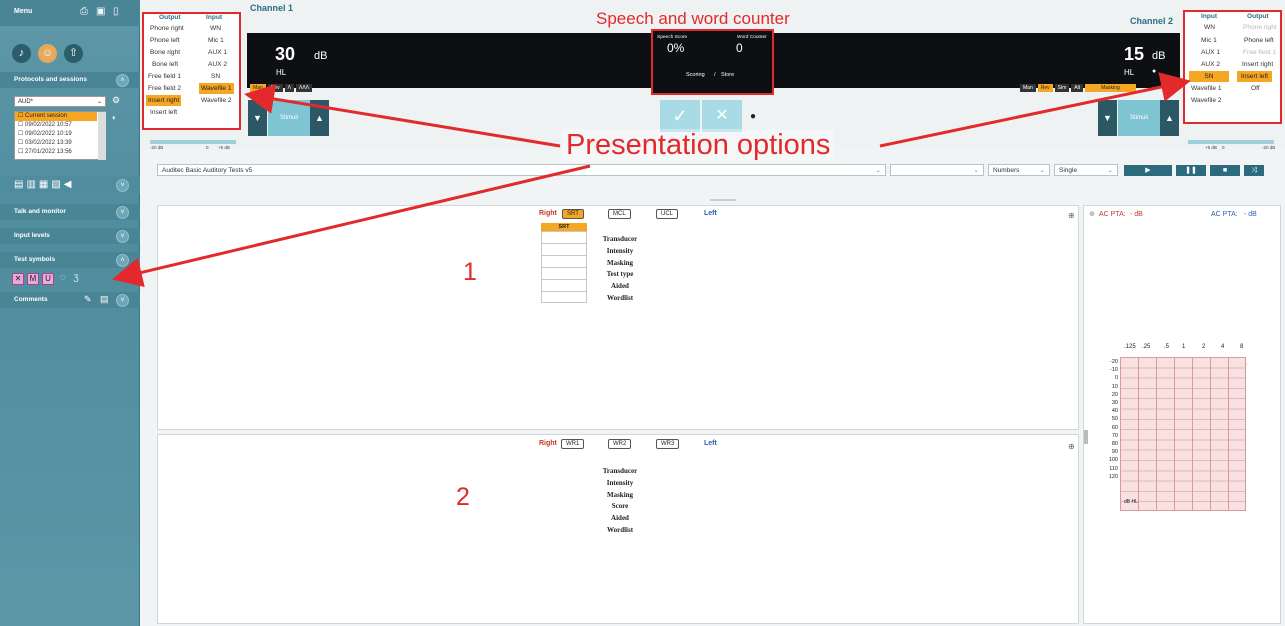 The width and height of the screenshot is (1285, 626). Describe the element at coordinates (1035, 110) in the screenshot. I see `arrow-to-channel2` at that location.